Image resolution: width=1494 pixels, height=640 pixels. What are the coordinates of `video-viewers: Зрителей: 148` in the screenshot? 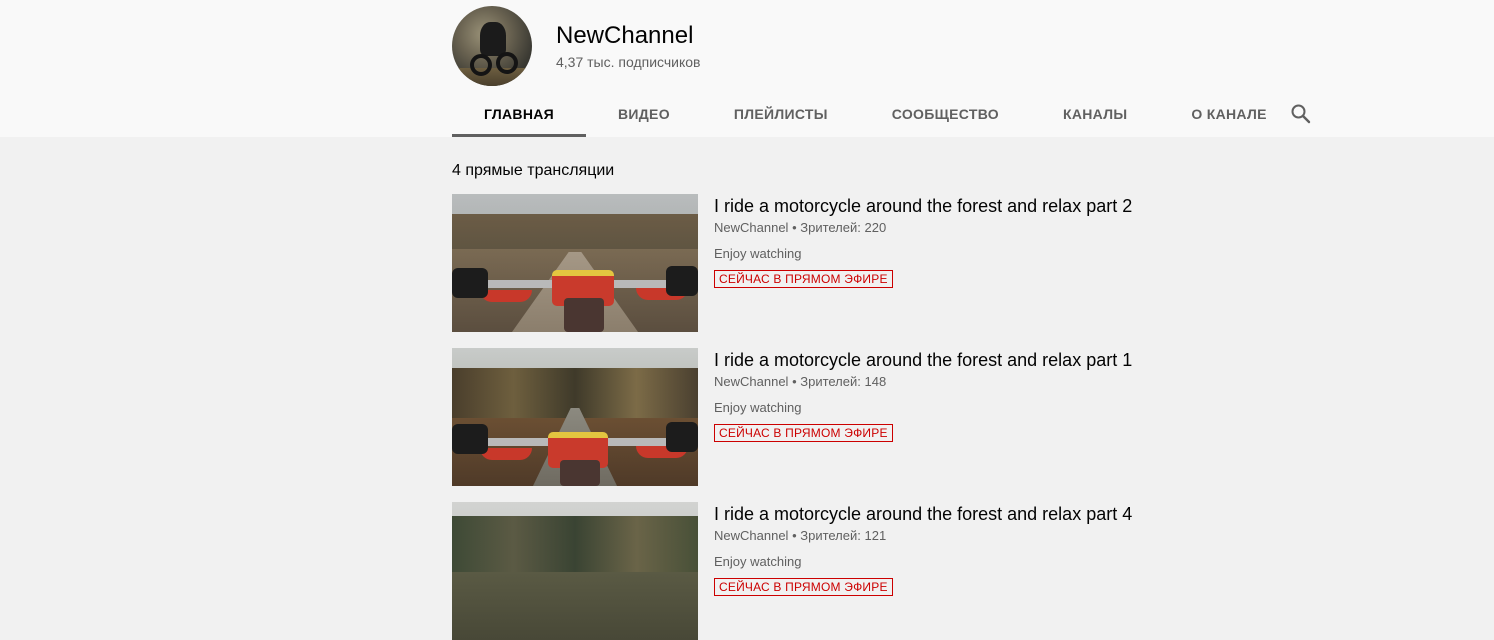 It's located at (843, 381).